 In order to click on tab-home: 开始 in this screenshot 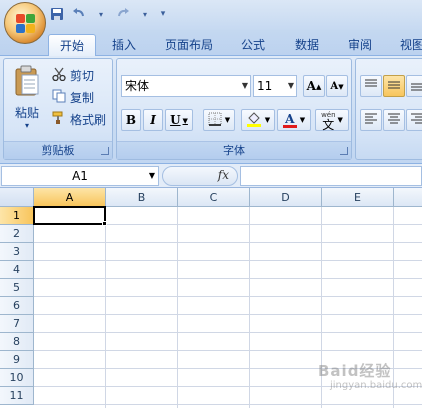, I will do `click(72, 45)`.